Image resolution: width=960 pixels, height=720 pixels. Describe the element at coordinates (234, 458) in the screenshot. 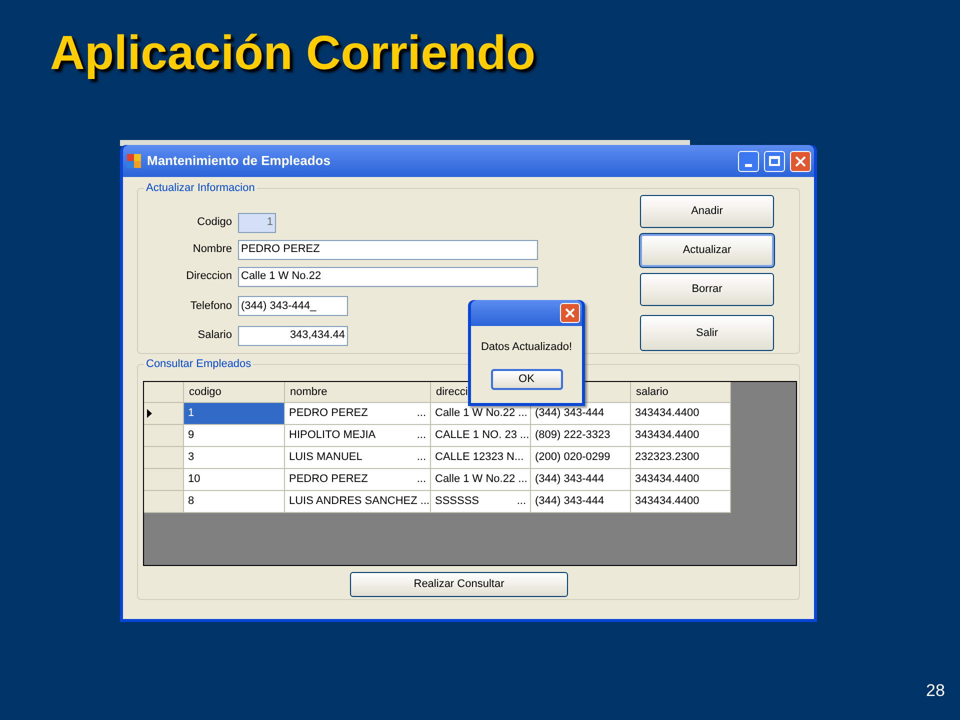

I see `table-cell: 3` at that location.